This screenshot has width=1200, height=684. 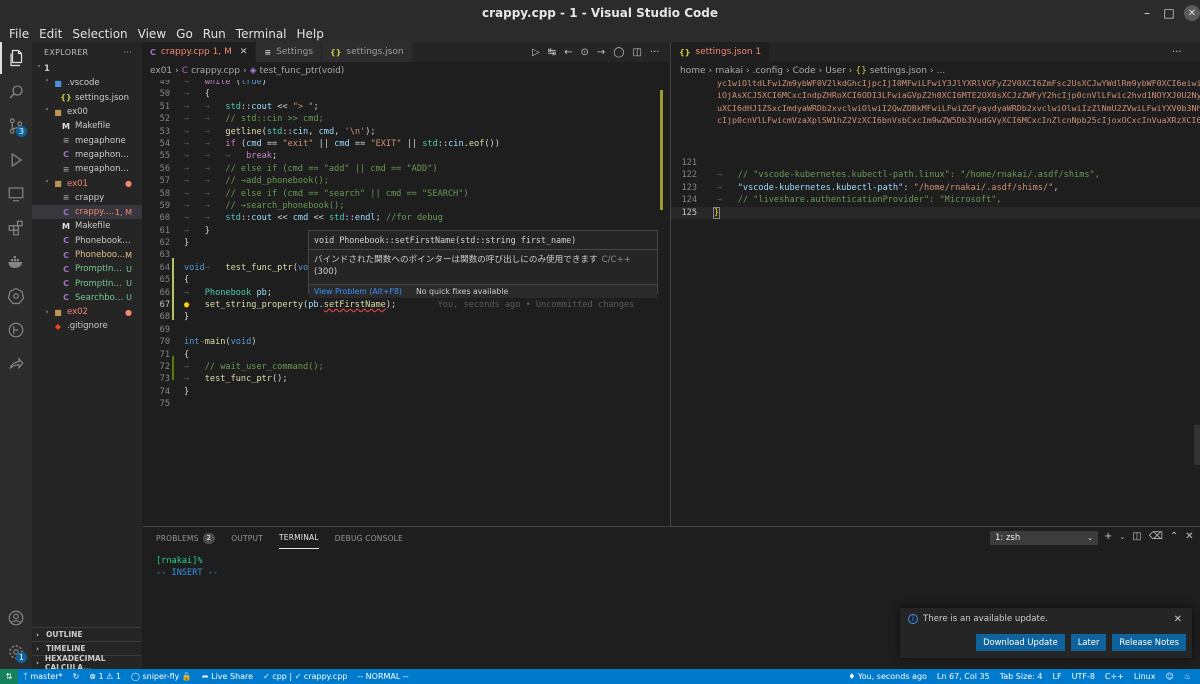 What do you see at coordinates (721, 52) in the screenshot?
I see `tab-settings-json-right: {} settings.json 1` at bounding box center [721, 52].